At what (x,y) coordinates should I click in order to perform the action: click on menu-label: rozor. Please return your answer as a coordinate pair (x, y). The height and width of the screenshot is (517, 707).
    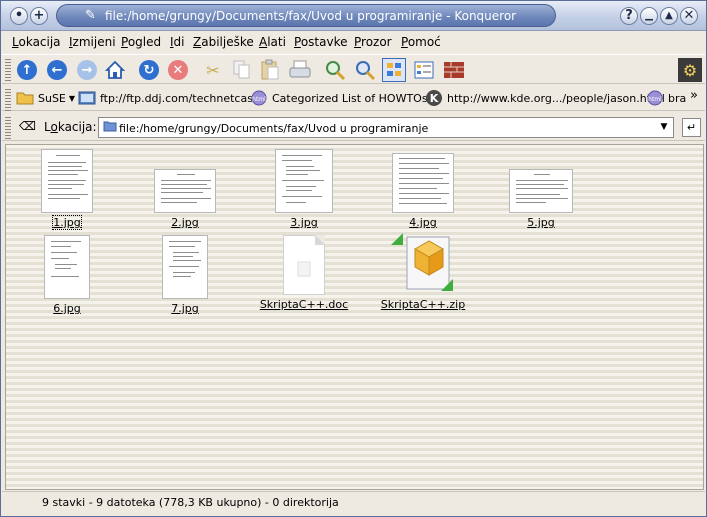
    Looking at the image, I should click on (376, 42).